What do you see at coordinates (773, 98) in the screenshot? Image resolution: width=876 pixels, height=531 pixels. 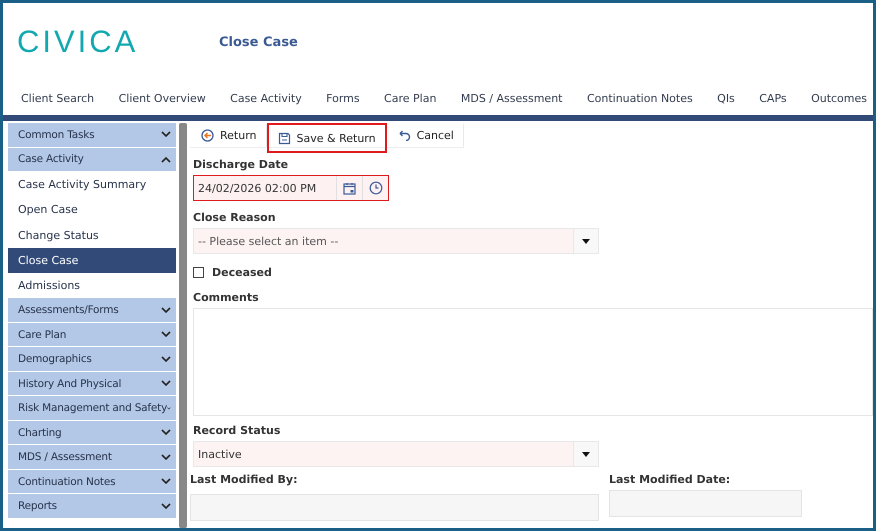 I see `nav-link: CAPs` at bounding box center [773, 98].